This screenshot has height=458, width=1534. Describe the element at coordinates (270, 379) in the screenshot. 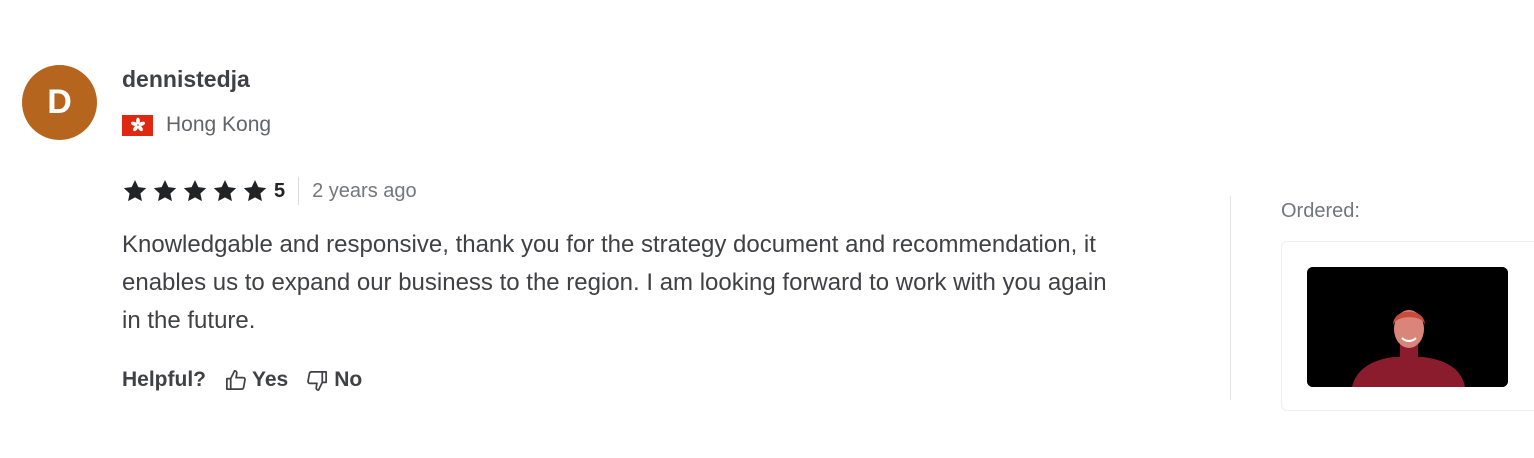

I see `helpful-yes-label: Yes` at that location.